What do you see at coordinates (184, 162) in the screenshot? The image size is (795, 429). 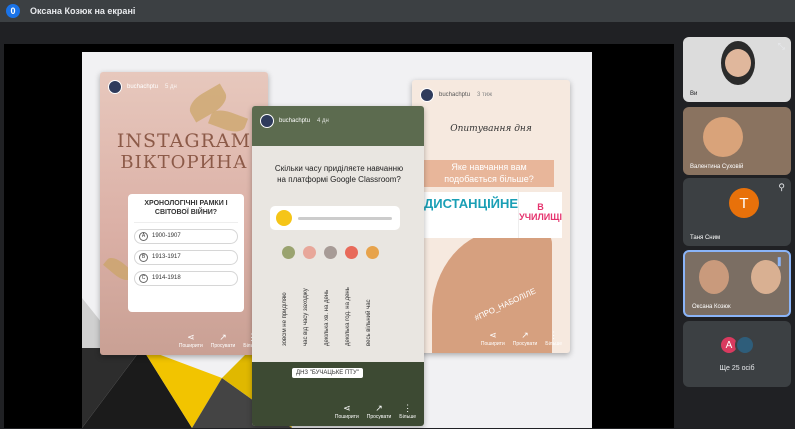 I see `quiz-subtitle: ВІКТОРИНА` at bounding box center [184, 162].